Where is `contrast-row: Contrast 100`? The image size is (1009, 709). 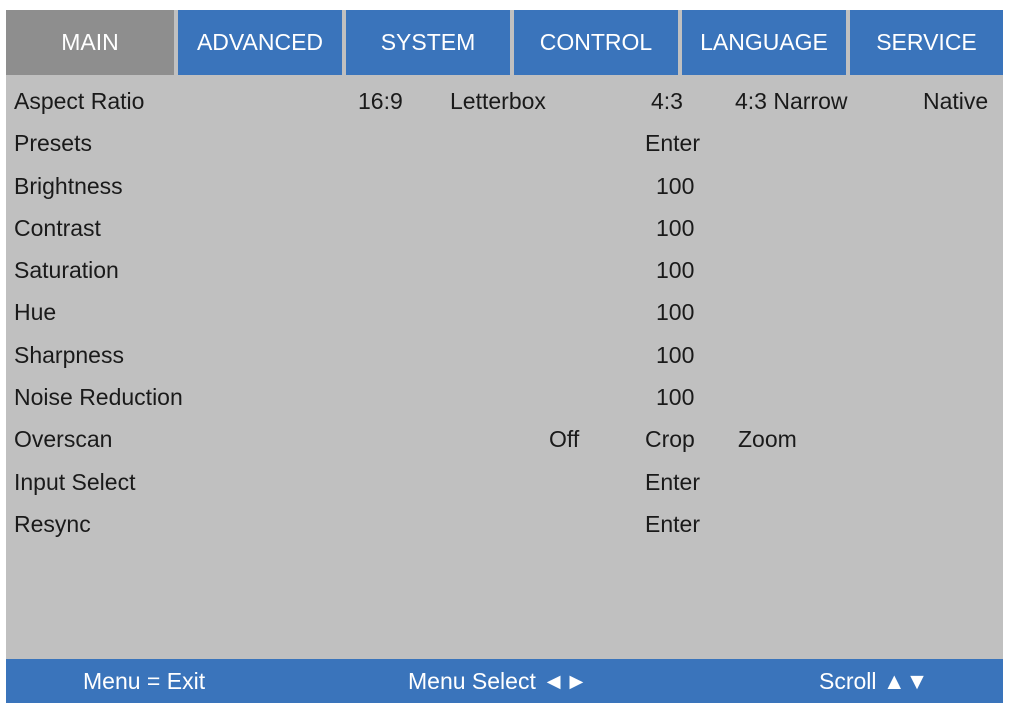
contrast-row: Contrast 100 is located at coordinates (504, 228).